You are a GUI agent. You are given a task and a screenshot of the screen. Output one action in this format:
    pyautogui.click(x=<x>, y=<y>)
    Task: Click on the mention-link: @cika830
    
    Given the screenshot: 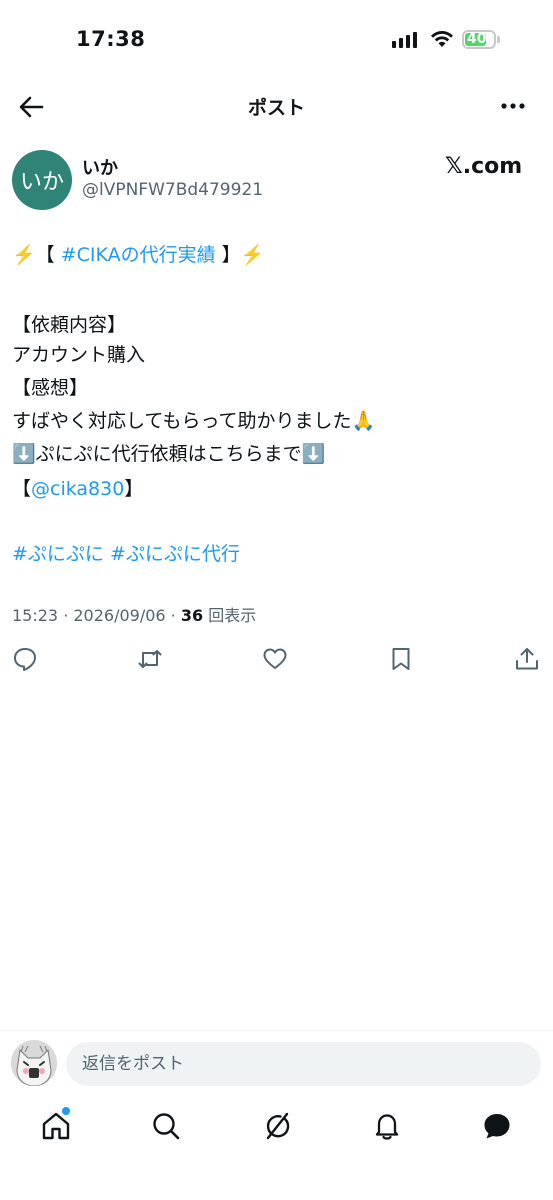 What is the action you would take?
    pyautogui.click(x=77, y=489)
    